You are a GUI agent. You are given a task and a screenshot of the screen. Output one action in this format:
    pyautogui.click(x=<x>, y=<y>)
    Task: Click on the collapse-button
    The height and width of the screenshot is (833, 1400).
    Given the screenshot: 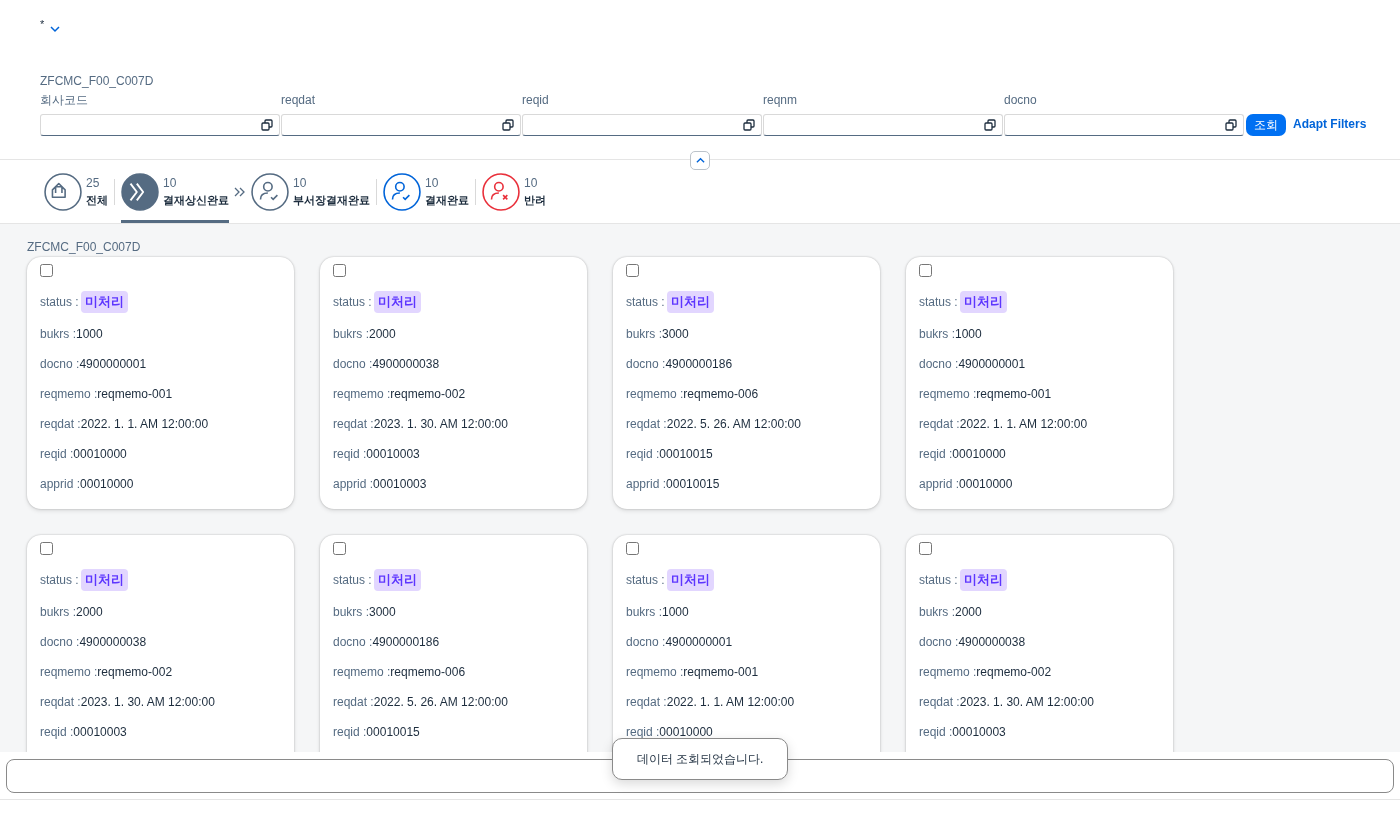 What is the action you would take?
    pyautogui.click(x=700, y=160)
    